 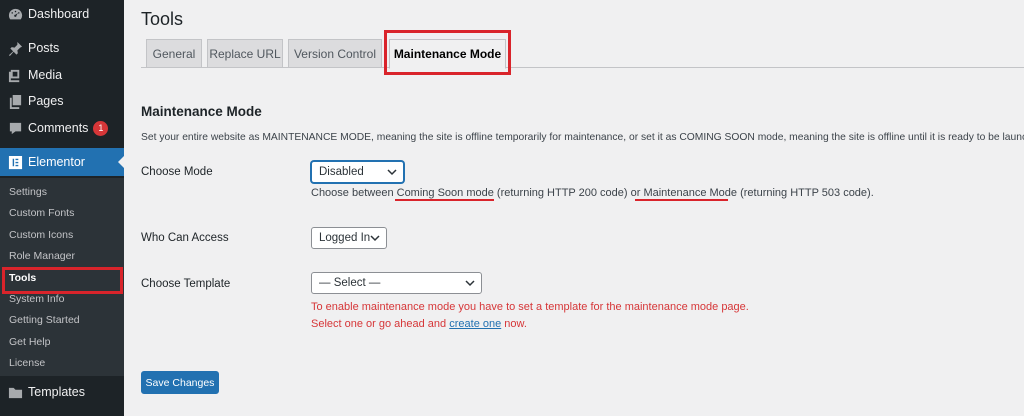 I want to click on red-underline-maintenance, so click(x=681, y=200).